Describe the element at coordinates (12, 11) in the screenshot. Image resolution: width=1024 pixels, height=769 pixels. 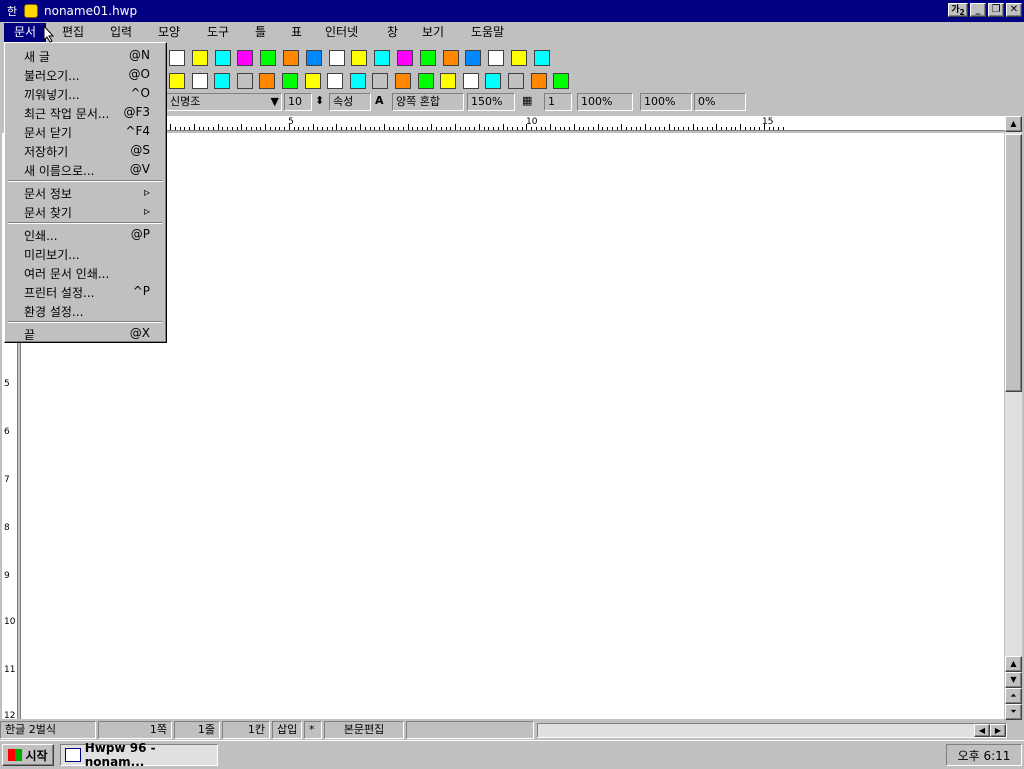
I see `hangul-app-icon: 한` at that location.